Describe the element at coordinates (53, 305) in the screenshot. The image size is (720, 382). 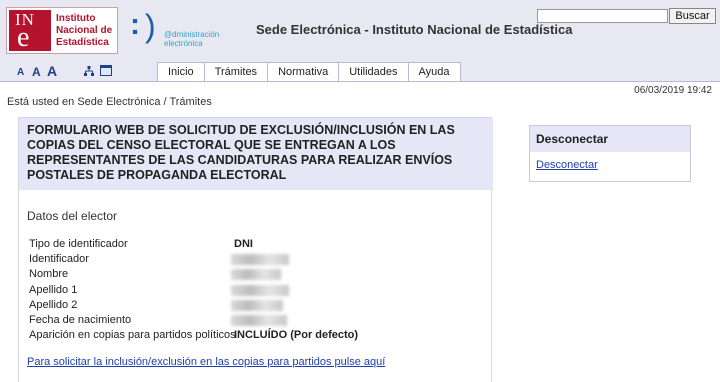
I see `field-label-apellido-2: Apellido 2` at that location.